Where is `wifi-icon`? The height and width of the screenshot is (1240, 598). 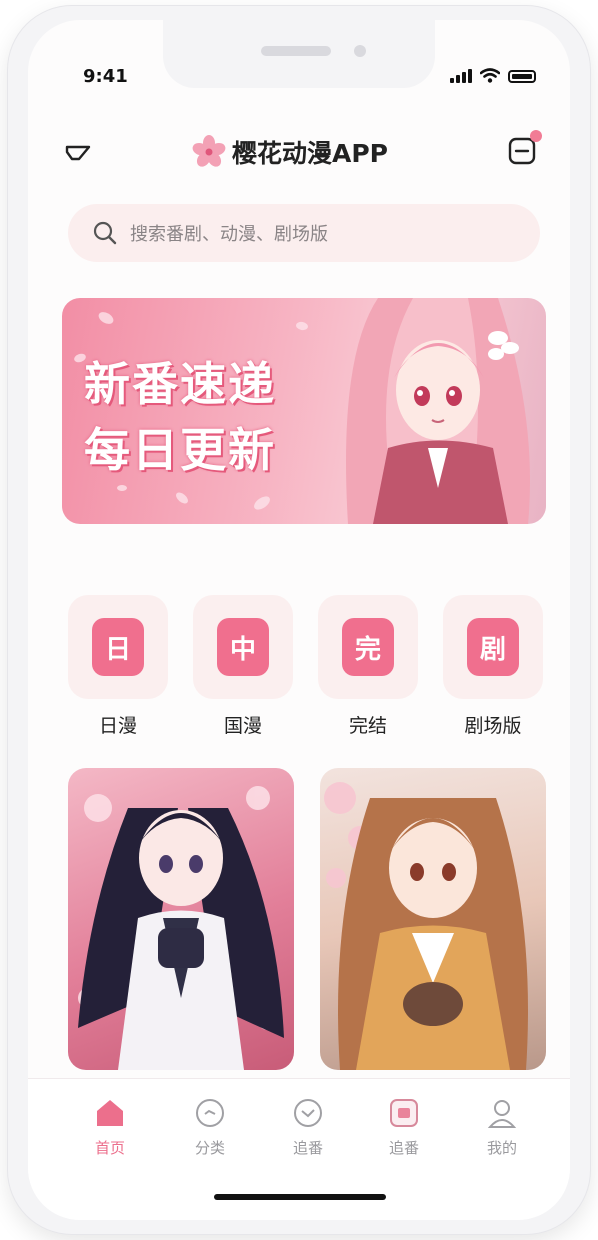
wifi-icon is located at coordinates (490, 75).